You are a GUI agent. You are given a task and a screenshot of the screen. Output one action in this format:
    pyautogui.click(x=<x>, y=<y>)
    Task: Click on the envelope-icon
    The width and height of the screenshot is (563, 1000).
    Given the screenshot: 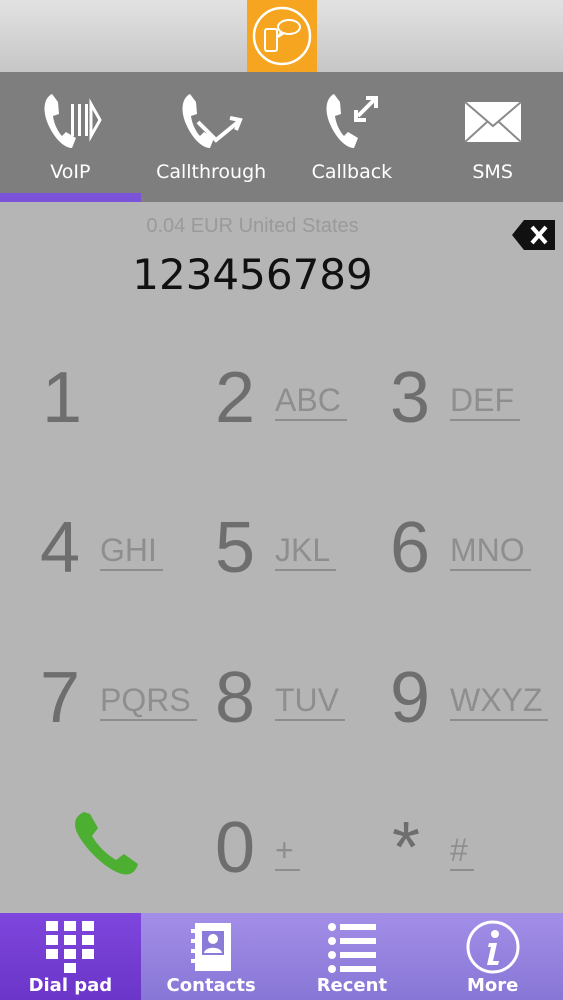 What is the action you would take?
    pyautogui.click(x=492, y=122)
    